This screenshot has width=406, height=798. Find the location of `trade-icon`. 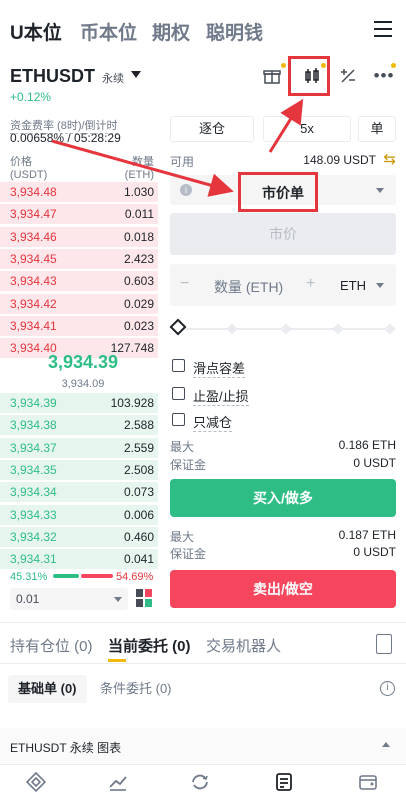

trade-icon is located at coordinates (200, 782).